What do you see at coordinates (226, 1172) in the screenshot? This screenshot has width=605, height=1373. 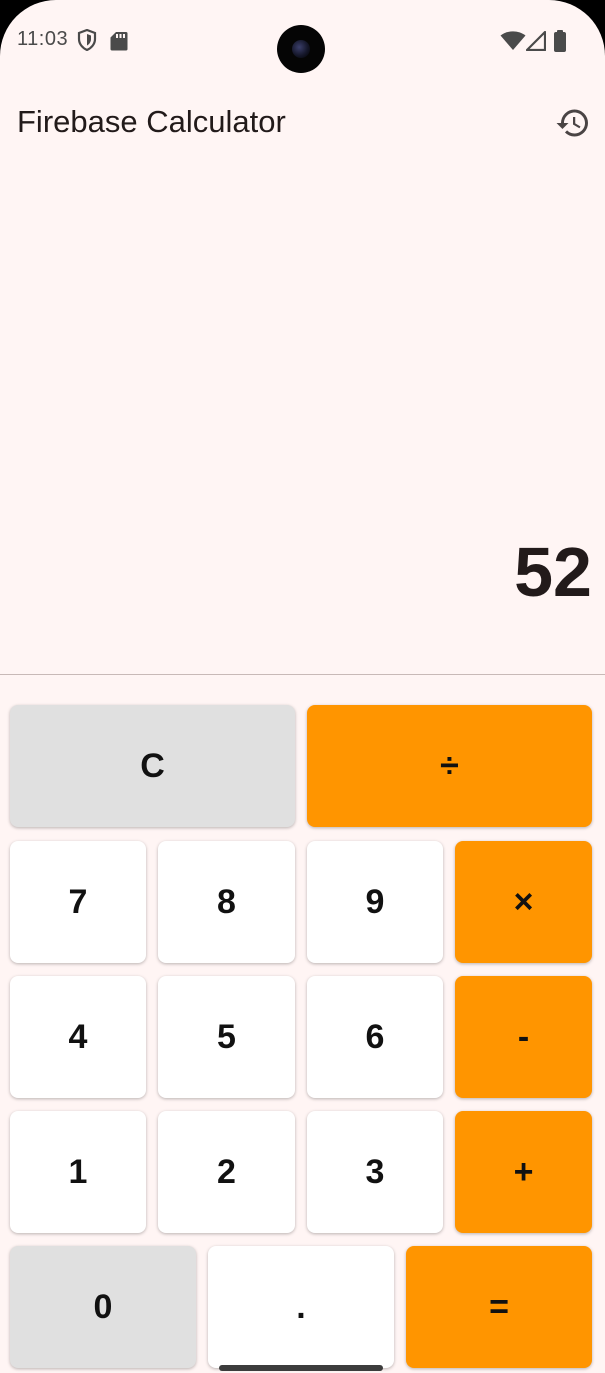 I see `digit-2-button: 2` at bounding box center [226, 1172].